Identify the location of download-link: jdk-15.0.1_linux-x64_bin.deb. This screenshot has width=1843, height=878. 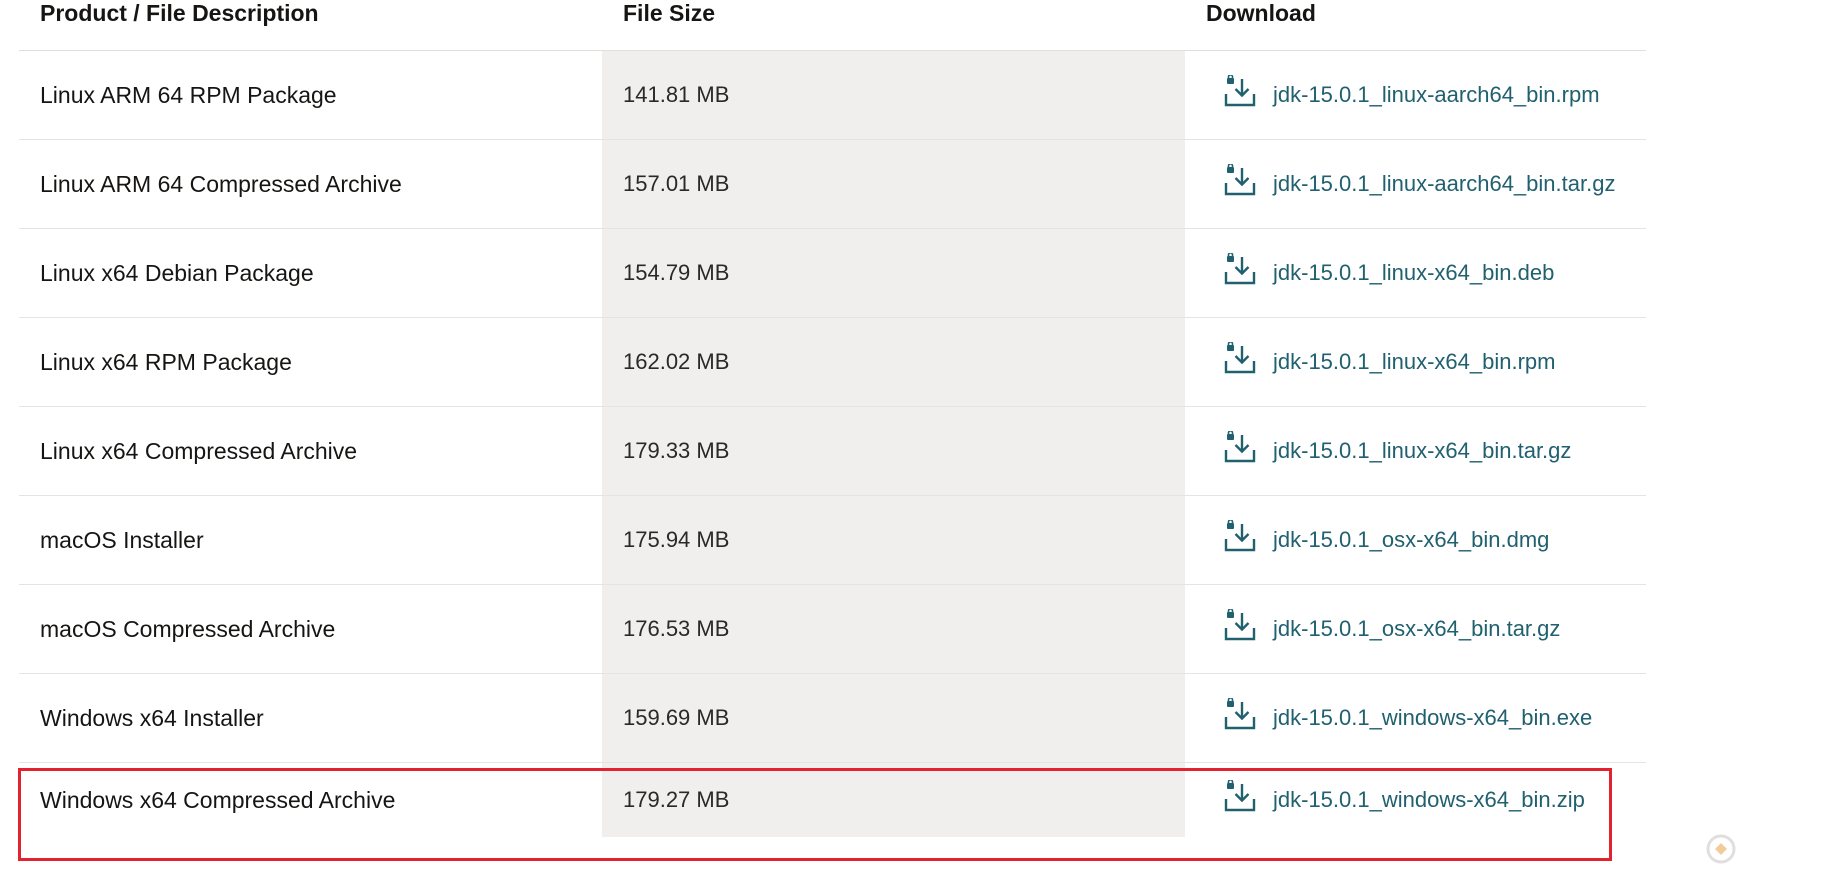
(1389, 270).